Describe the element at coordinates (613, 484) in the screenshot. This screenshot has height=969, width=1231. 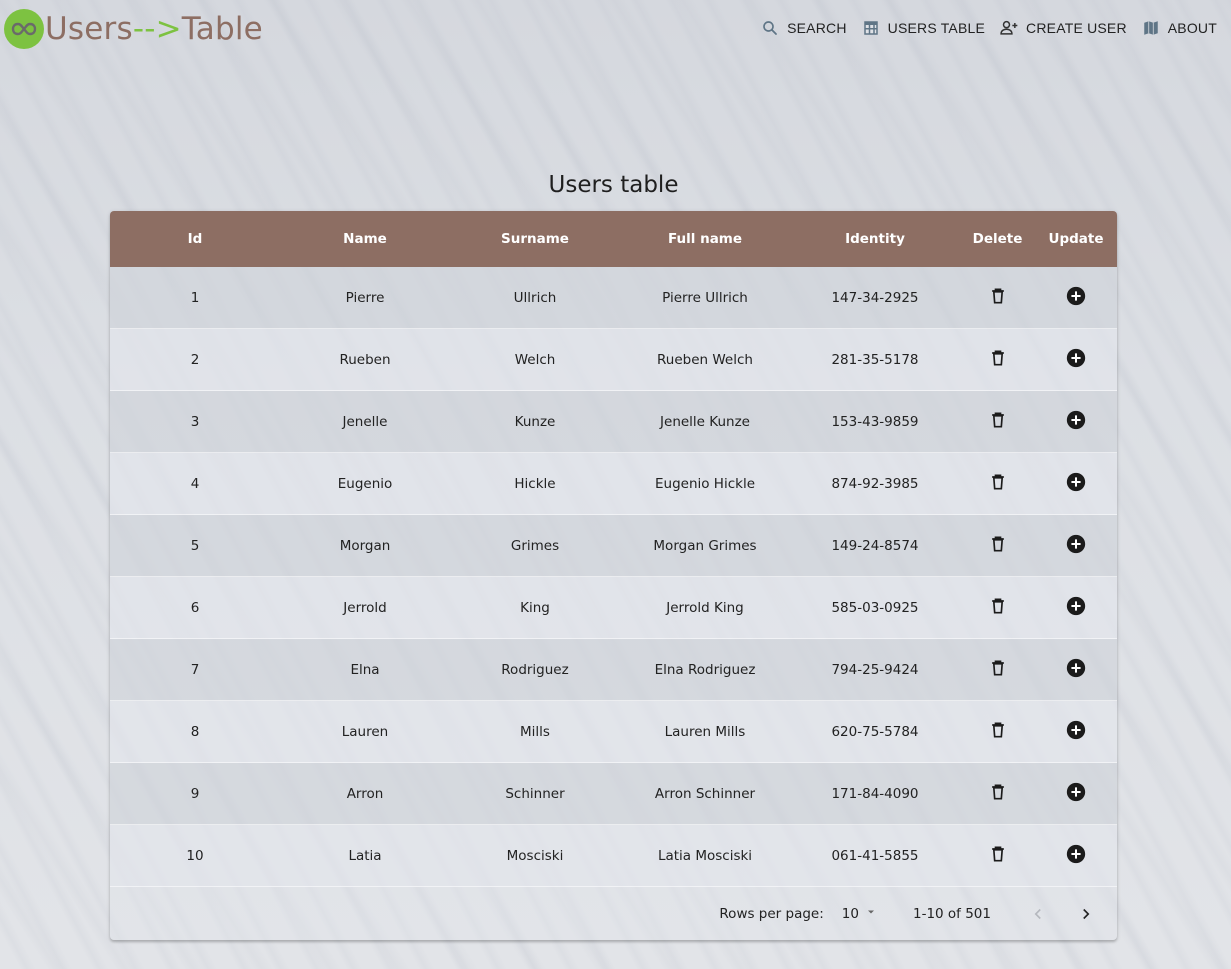
I see `table-row: 4 Eugenio Hickle Eugenio Hickle 874-92-3985` at that location.